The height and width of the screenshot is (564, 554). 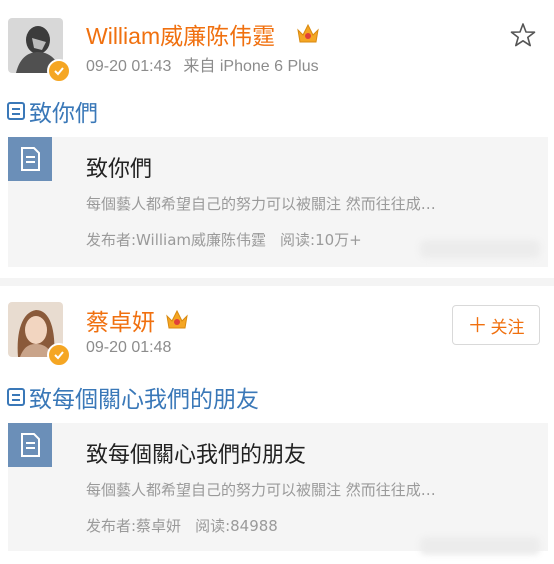 I want to click on post-text: 致每個關心我們的朋友, so click(x=133, y=397).